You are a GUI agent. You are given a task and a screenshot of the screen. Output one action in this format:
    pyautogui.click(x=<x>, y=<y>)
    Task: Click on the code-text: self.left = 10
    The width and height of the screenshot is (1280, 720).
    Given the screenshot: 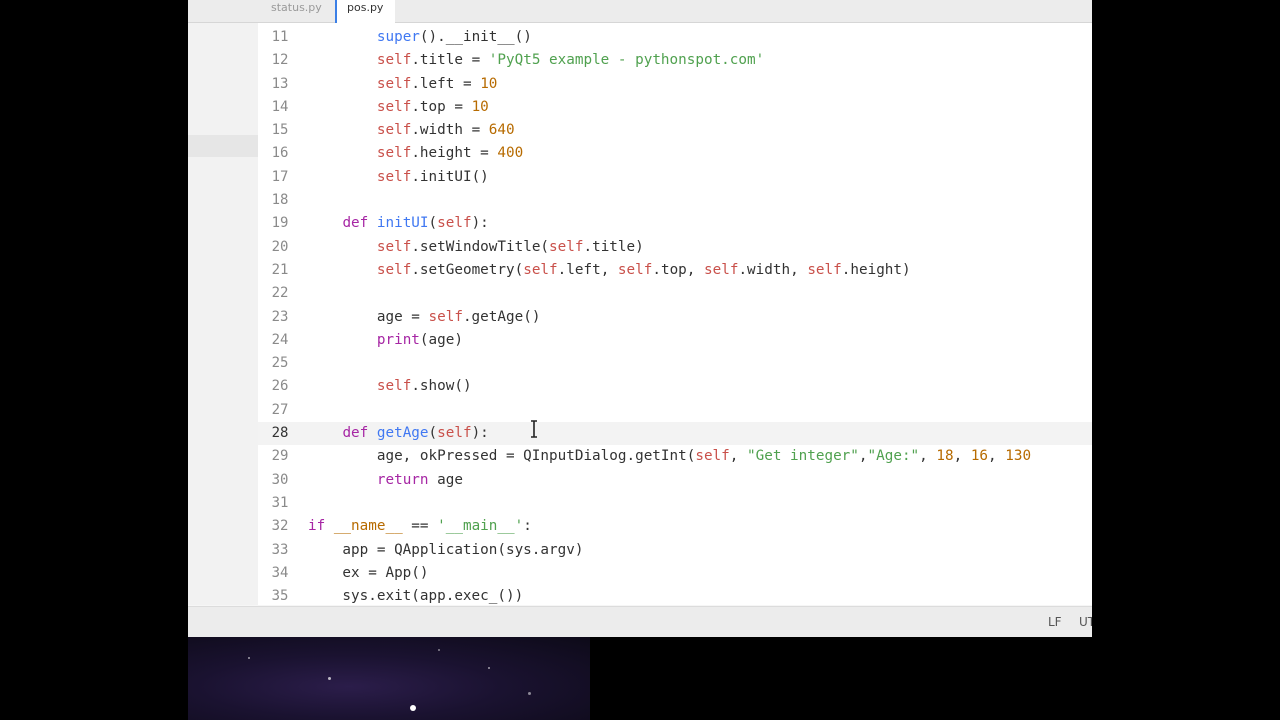 What is the action you would take?
    pyautogui.click(x=403, y=84)
    